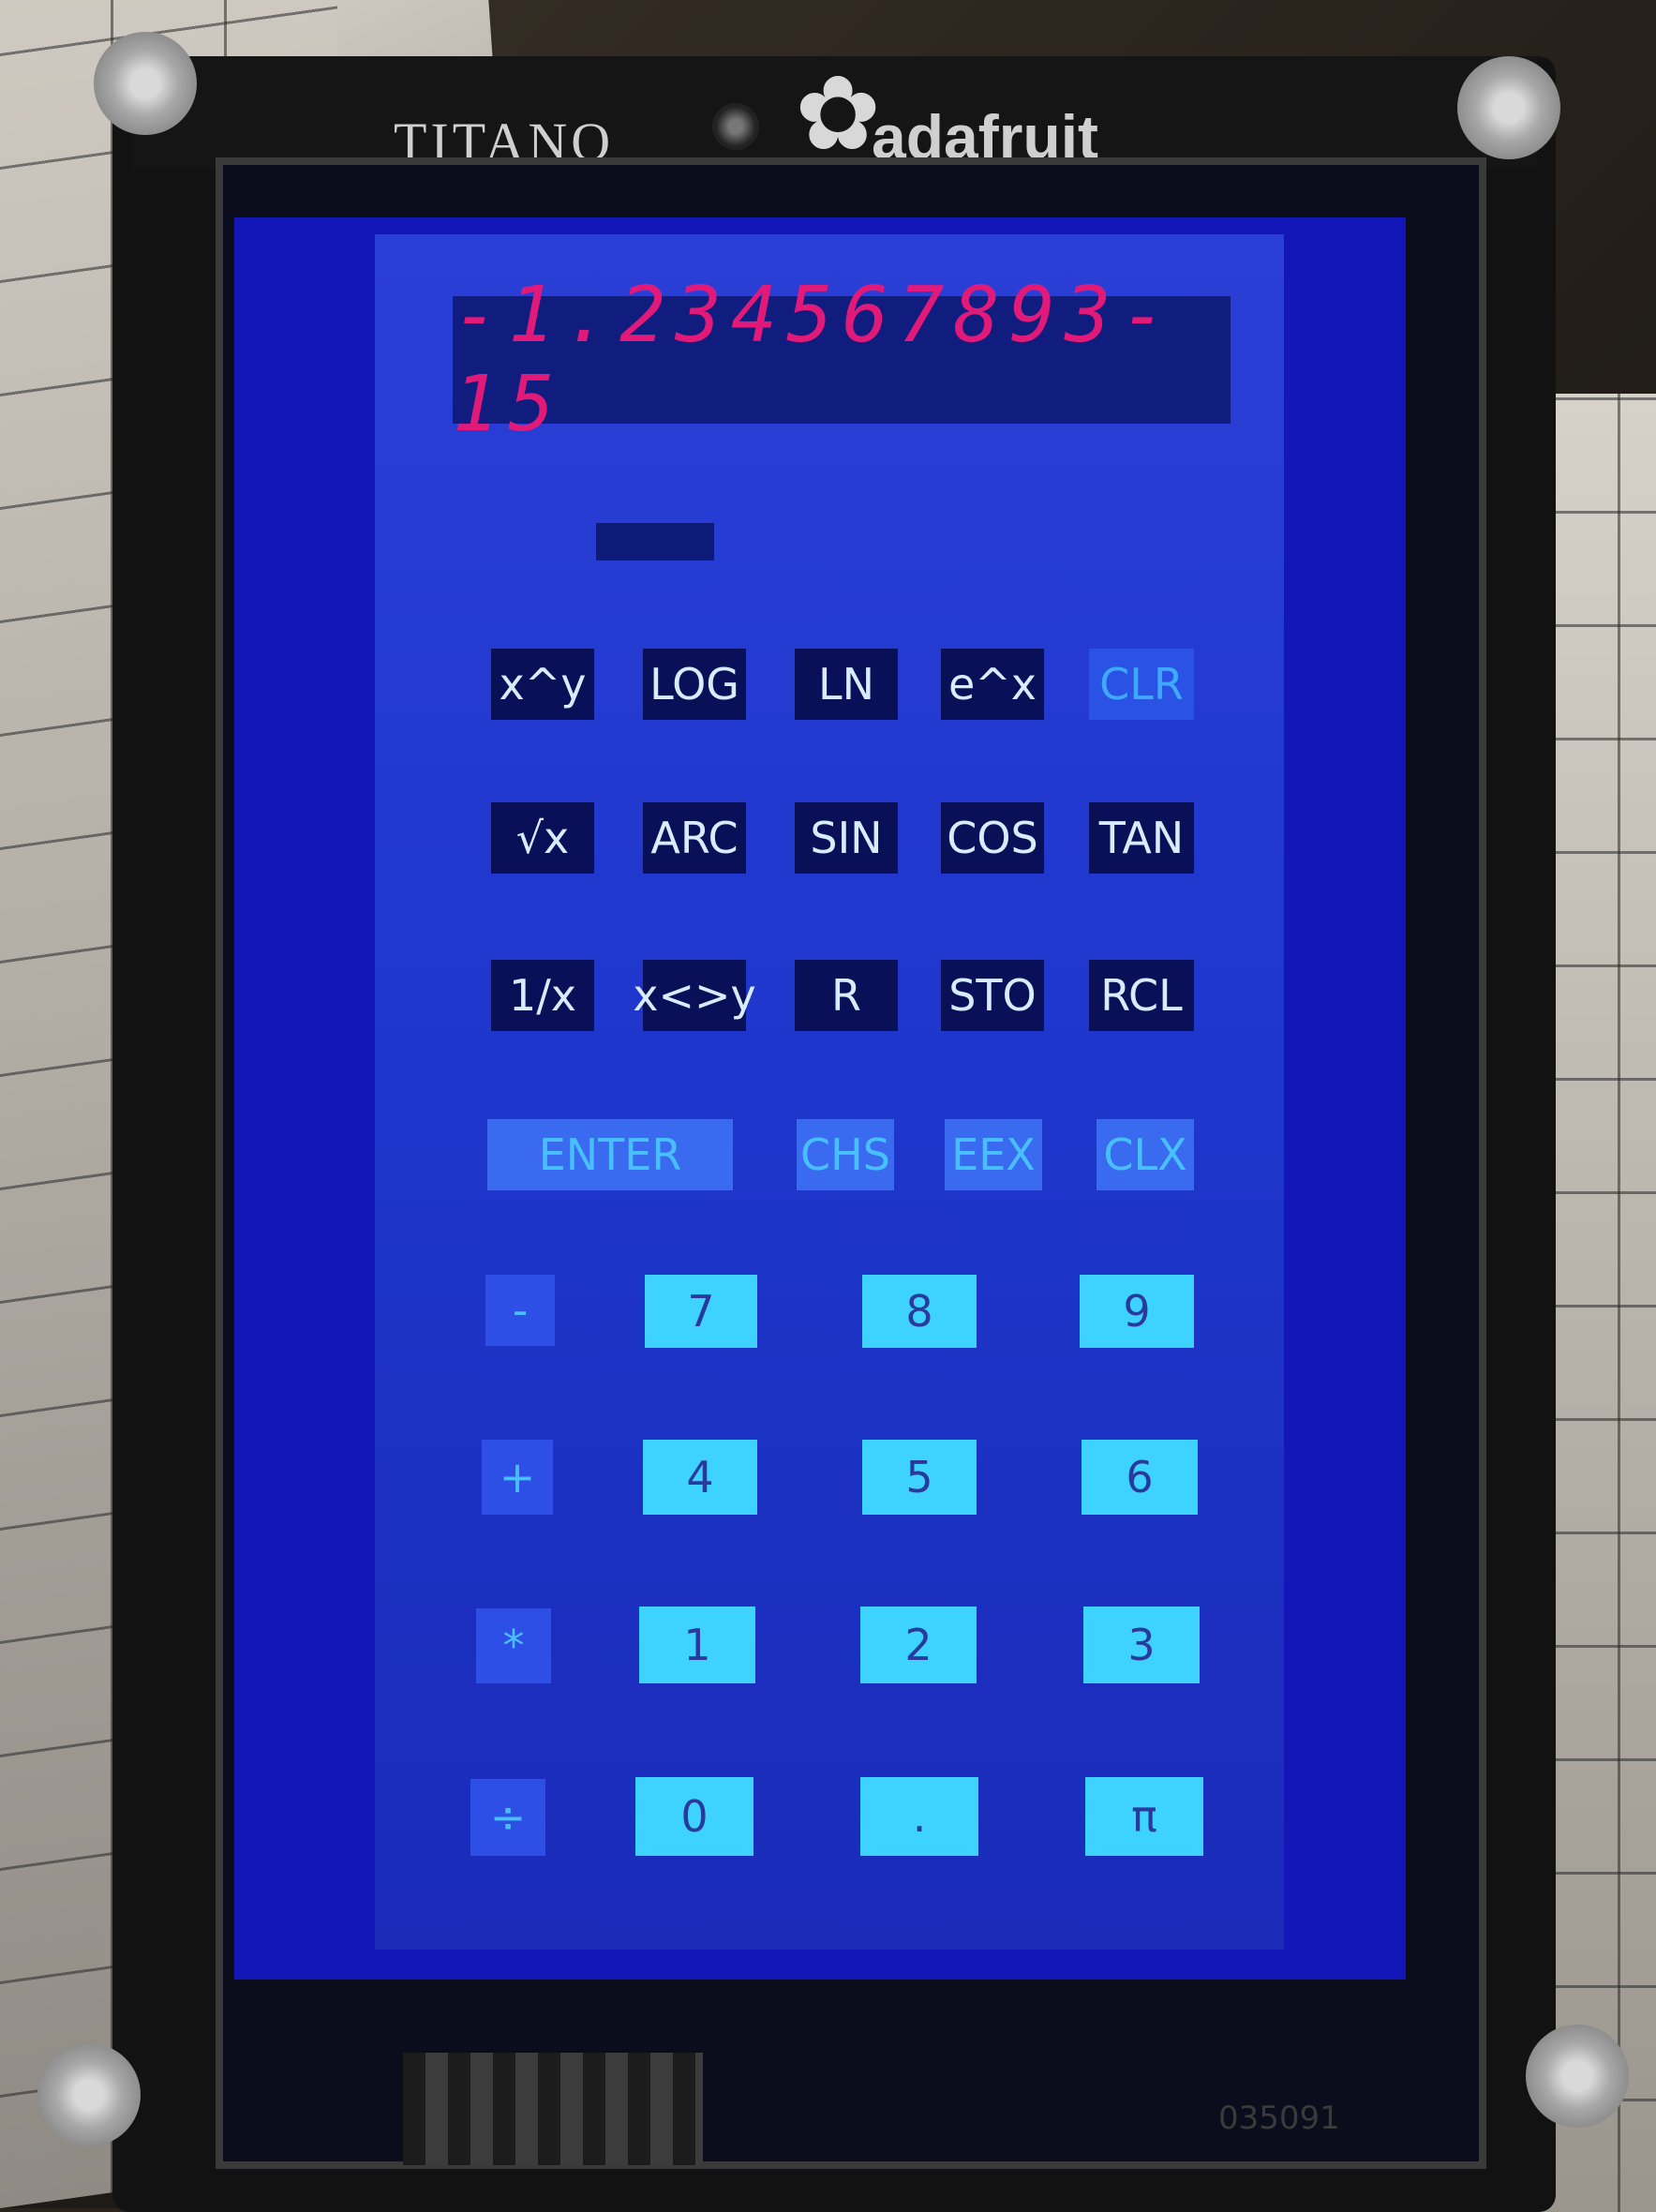 This screenshot has height=2212, width=1656. Describe the element at coordinates (655, 541) in the screenshot. I see `status-indicator` at that location.